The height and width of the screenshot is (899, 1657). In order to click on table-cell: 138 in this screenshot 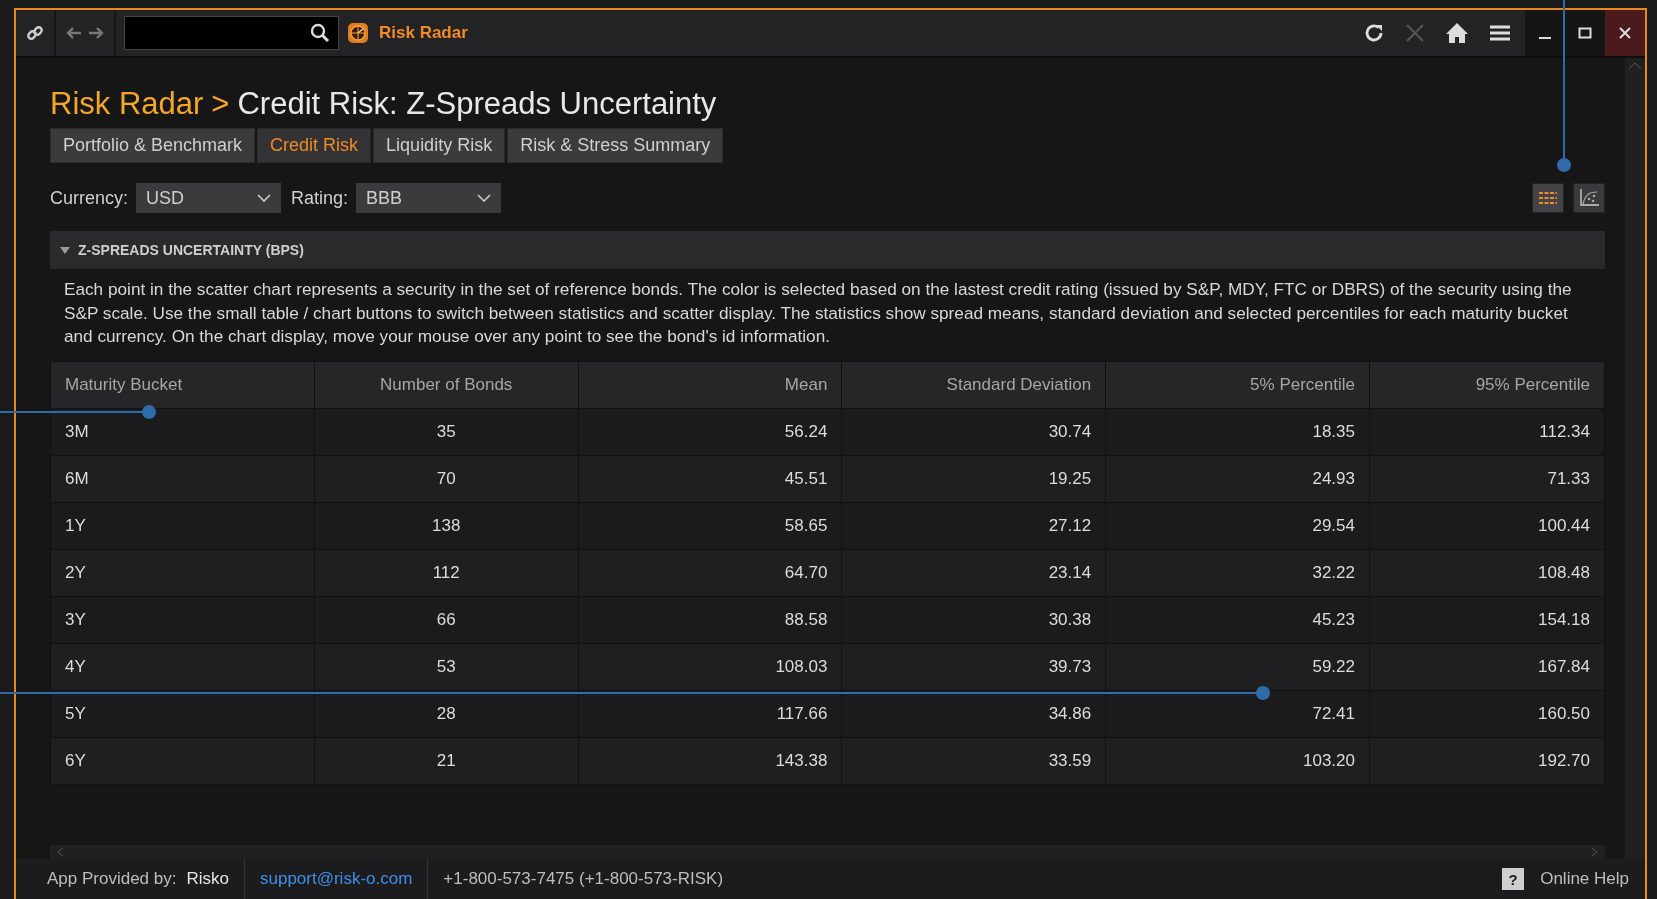, I will do `click(446, 525)`.